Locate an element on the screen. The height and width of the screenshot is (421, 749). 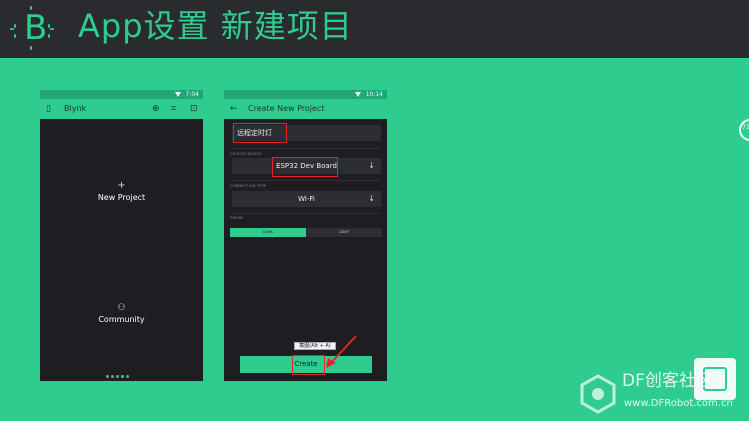
status-time: 10:14 is located at coordinates (374, 94).